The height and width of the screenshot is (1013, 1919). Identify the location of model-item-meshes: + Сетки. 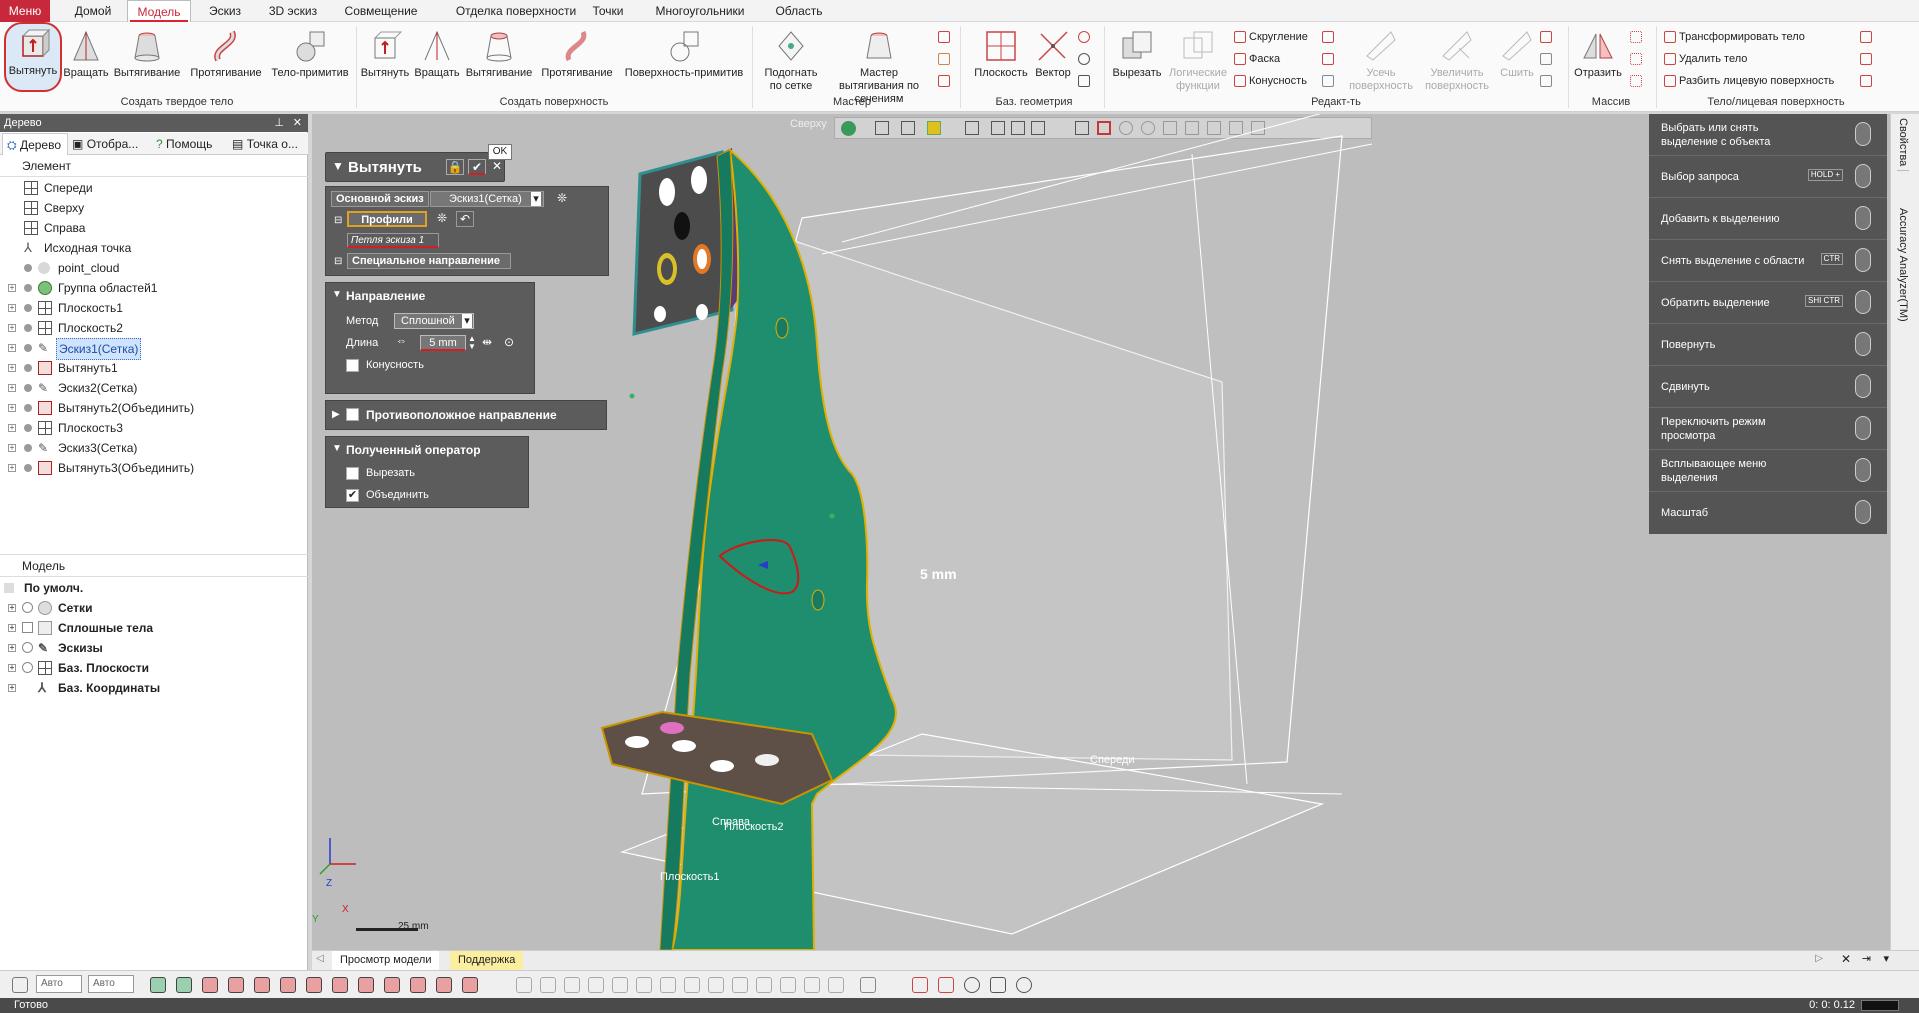
(154, 608).